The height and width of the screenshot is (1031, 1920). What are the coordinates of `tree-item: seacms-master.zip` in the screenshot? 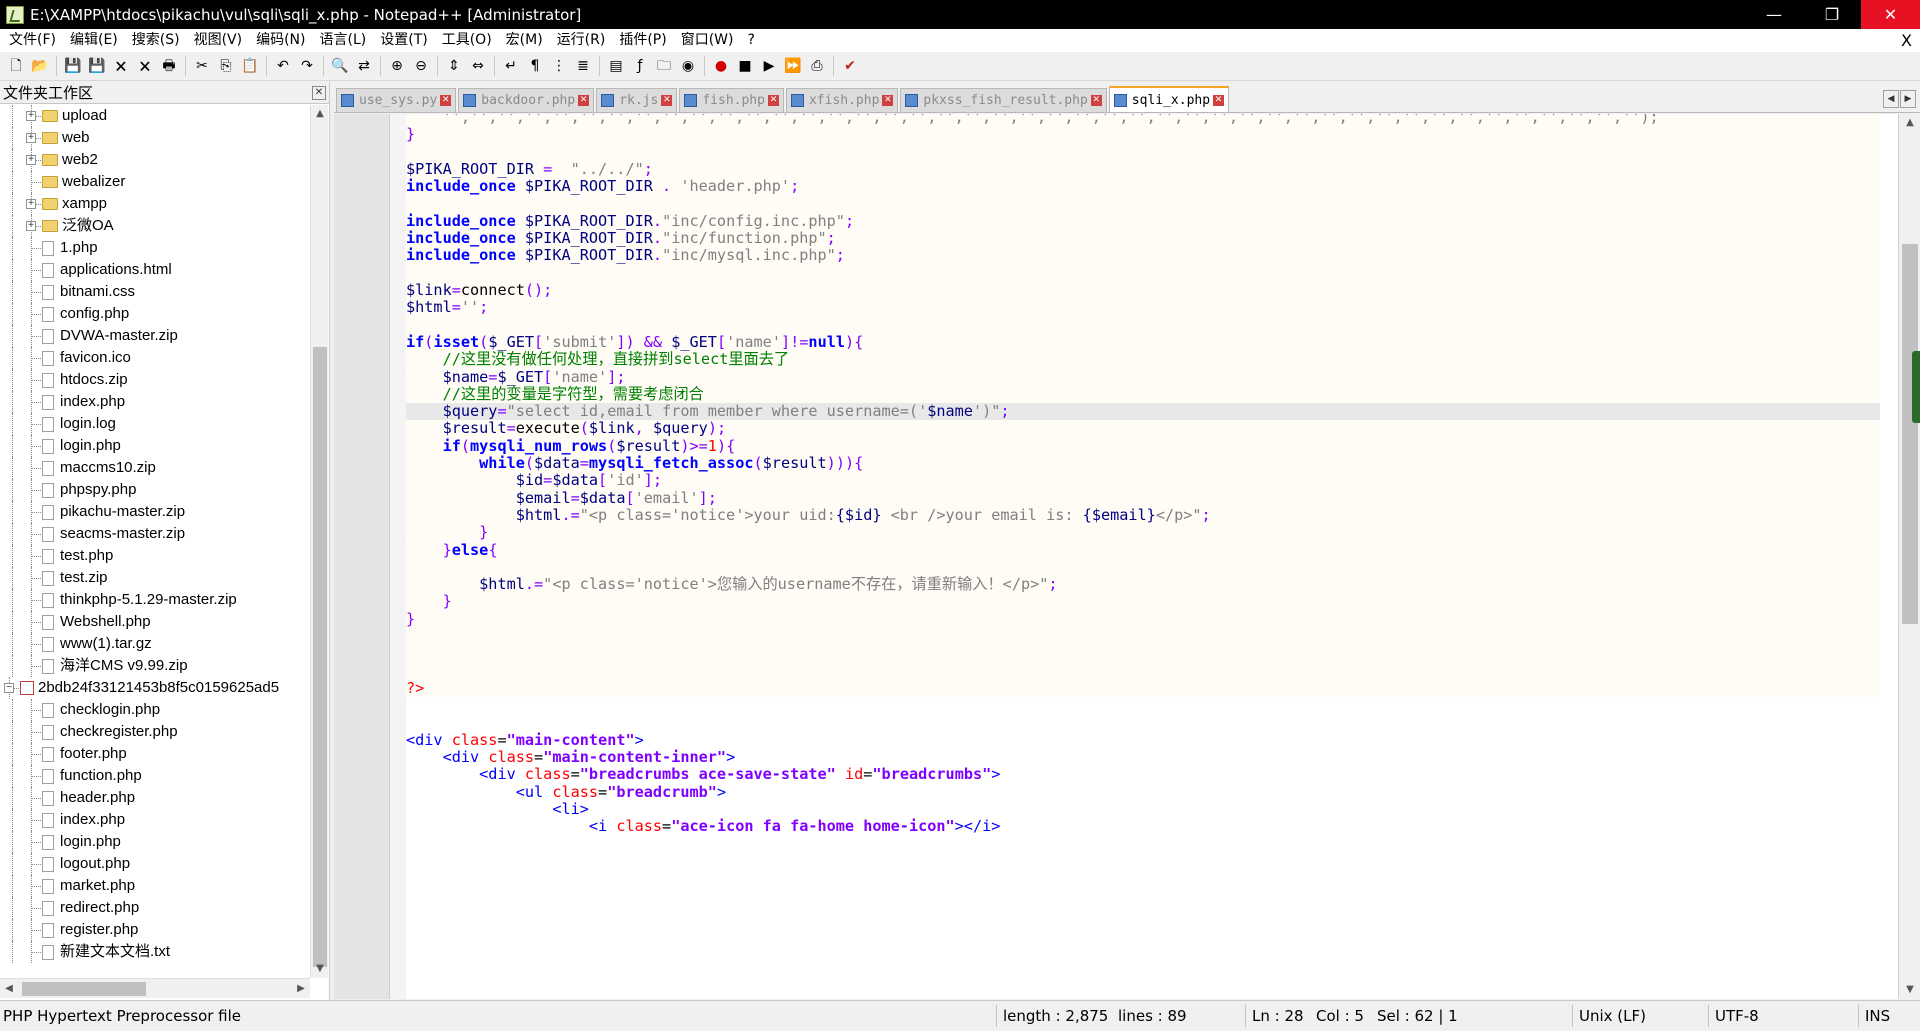 It's located at (155, 534).